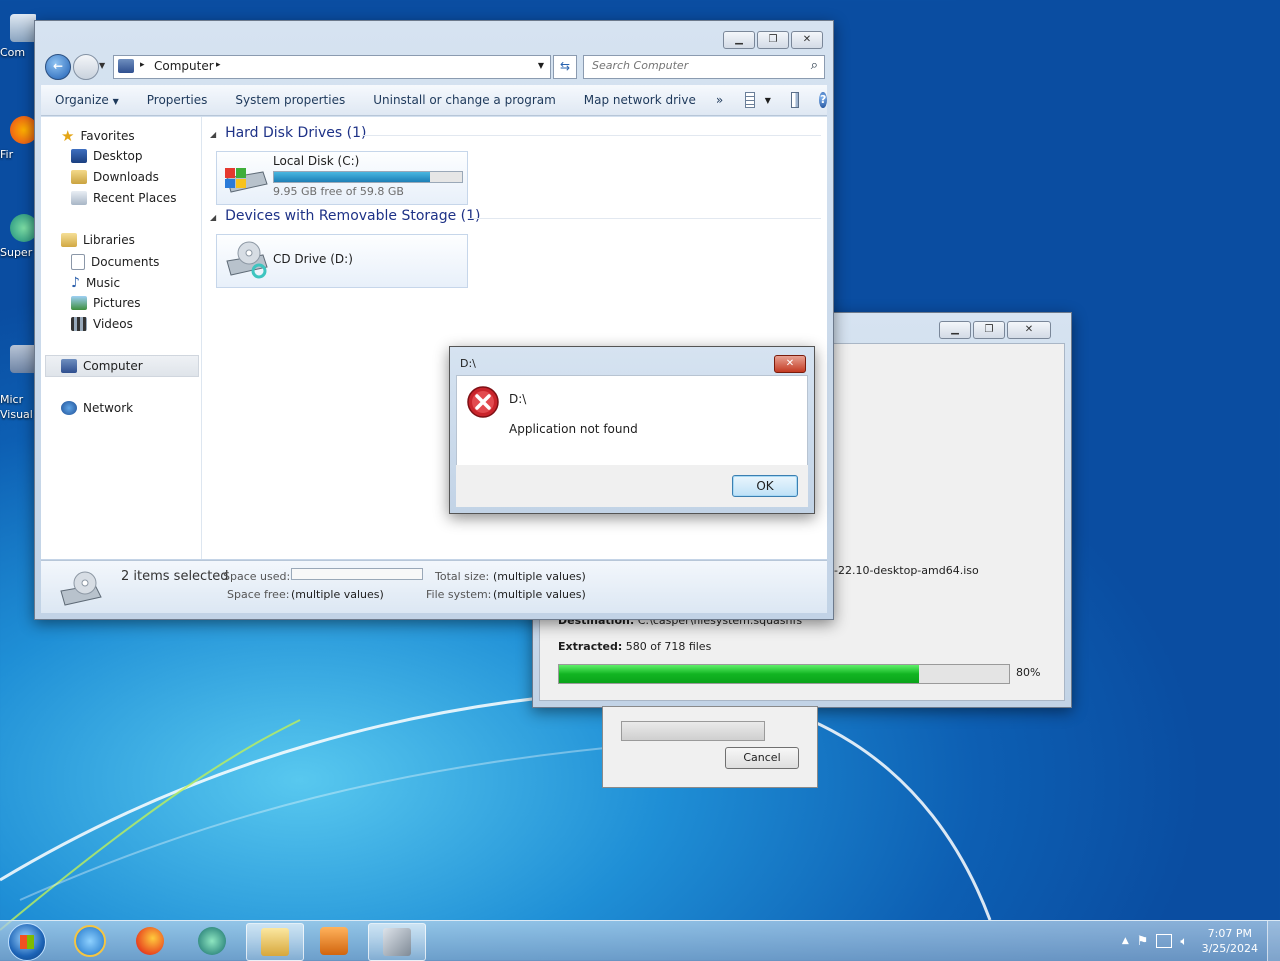 The image size is (1280, 961). I want to click on search-box: ⌕, so click(704, 67).